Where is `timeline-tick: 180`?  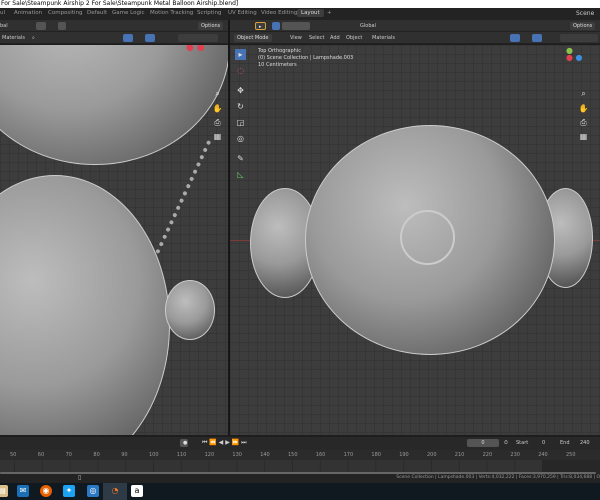 timeline-tick: 180 is located at coordinates (376, 455).